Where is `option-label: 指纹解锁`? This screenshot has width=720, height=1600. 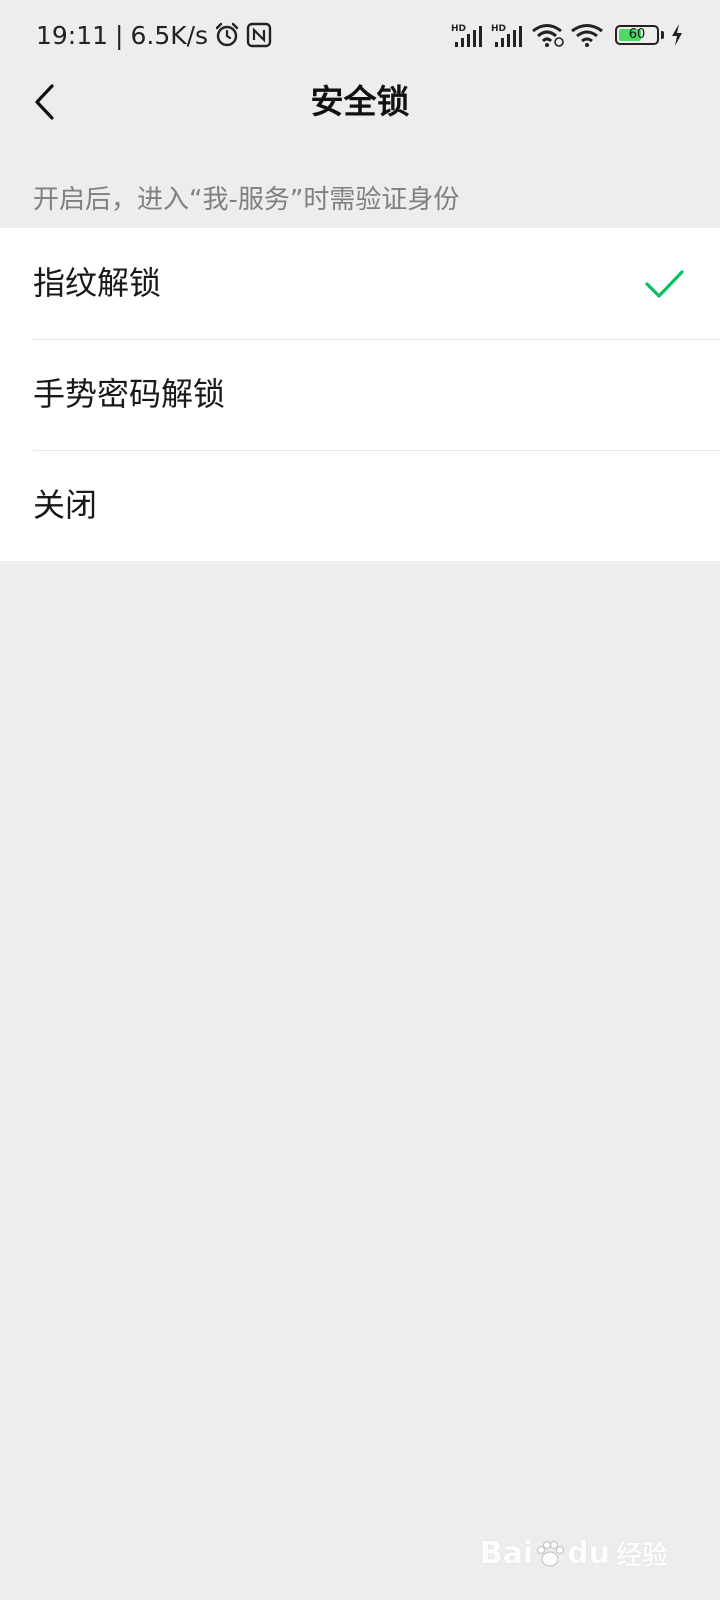 option-label: 指纹解锁 is located at coordinates (97, 283).